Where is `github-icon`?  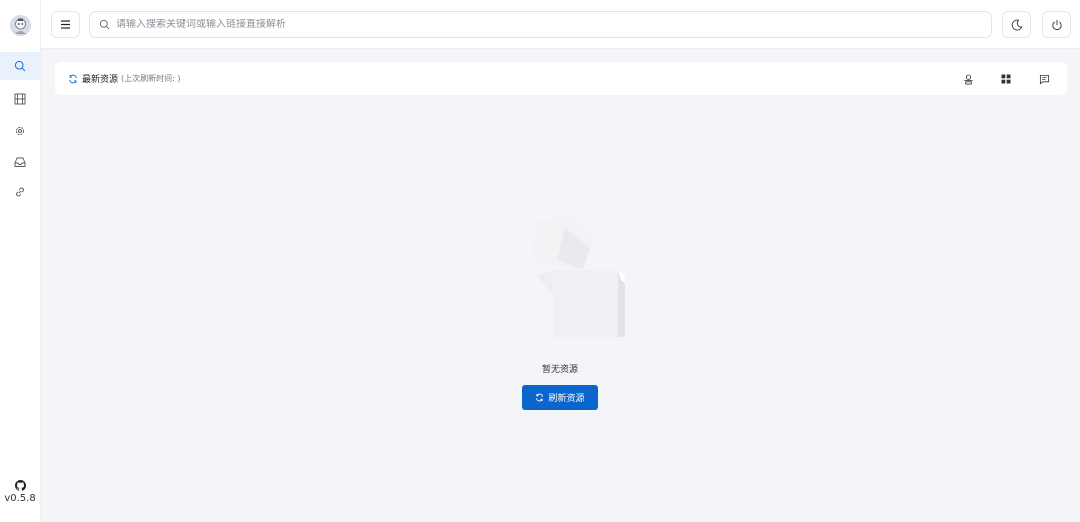
github-icon is located at coordinates (20, 485).